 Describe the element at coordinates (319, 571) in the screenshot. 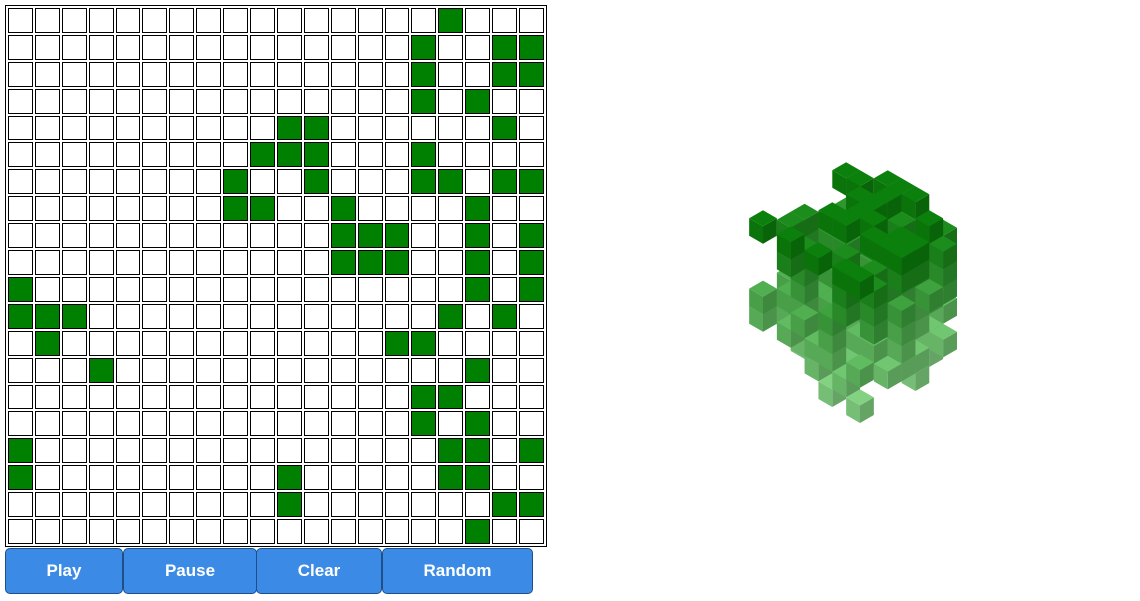

I see `clear-button: Clear` at that location.